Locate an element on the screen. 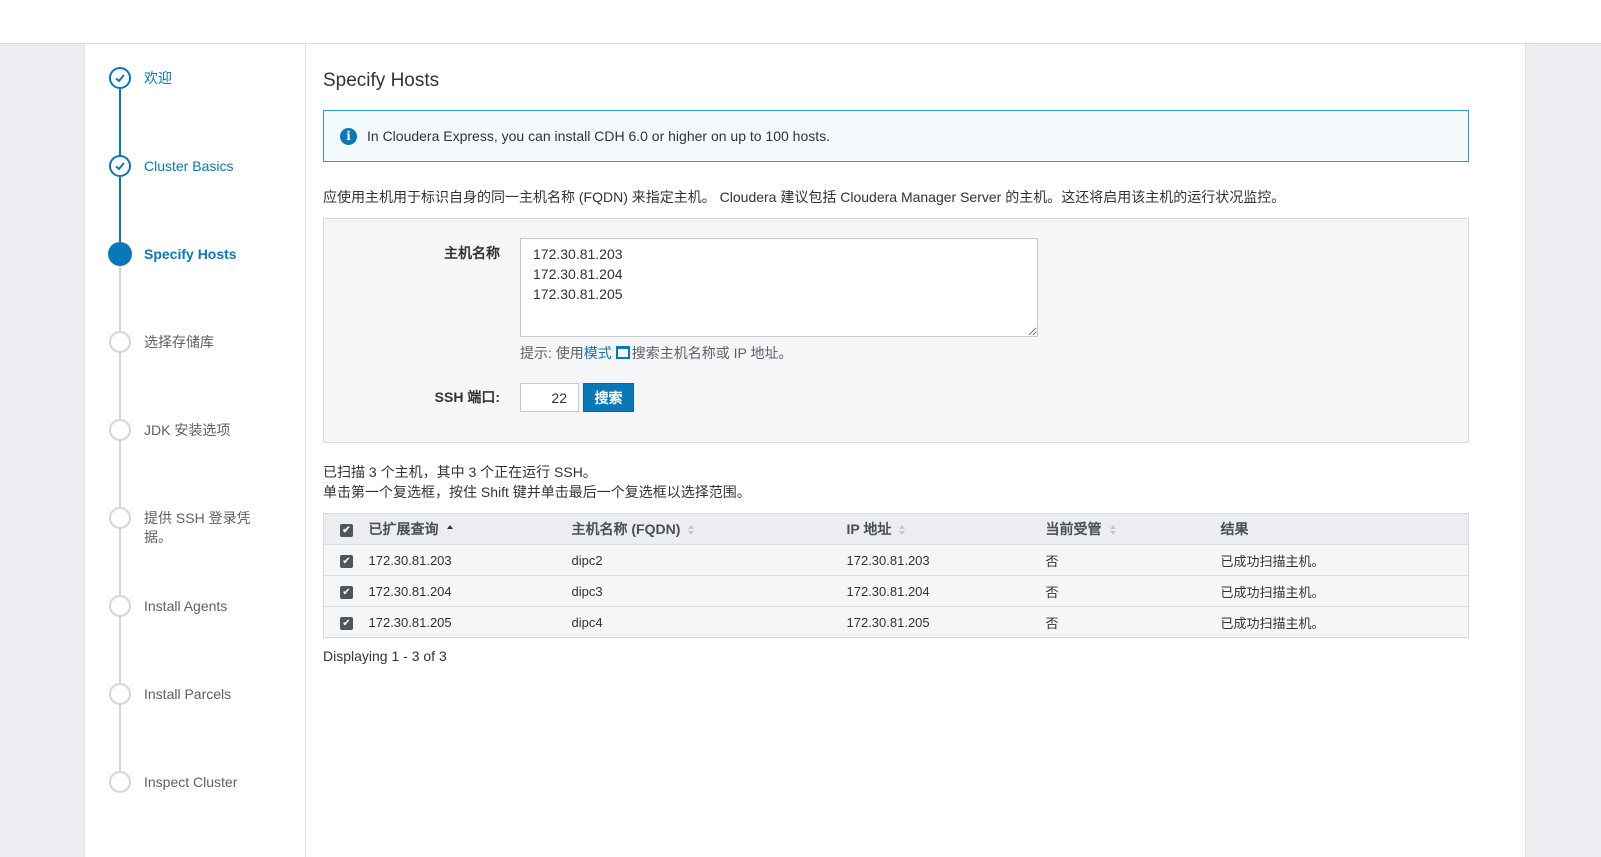 This screenshot has height=857, width=1601. cell-hostname: dipc4 is located at coordinates (709, 622).